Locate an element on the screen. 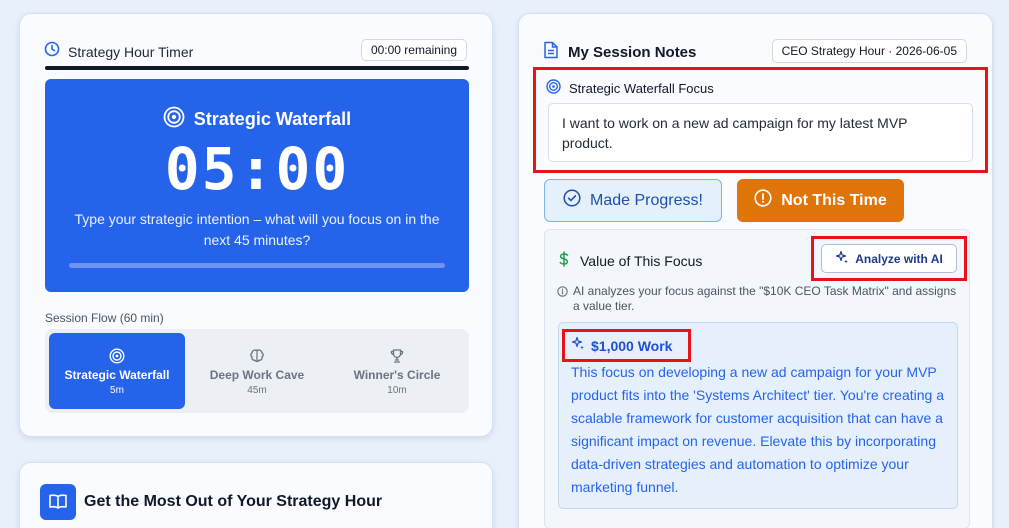 This screenshot has width=1009, height=528. analyze-with-ai-button: Analyze with AI is located at coordinates (889, 258).